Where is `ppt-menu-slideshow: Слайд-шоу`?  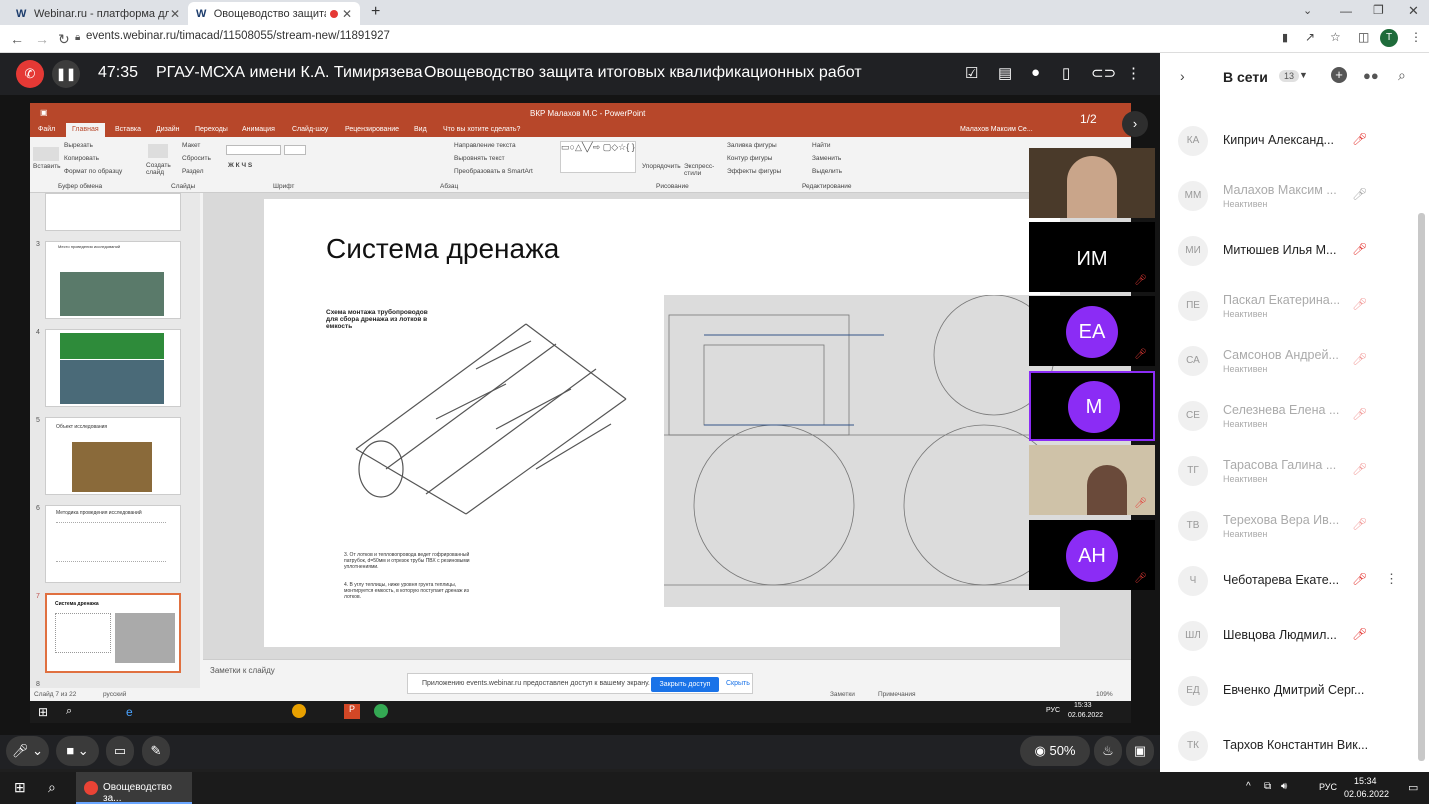 ppt-menu-slideshow: Слайд-шоу is located at coordinates (310, 129).